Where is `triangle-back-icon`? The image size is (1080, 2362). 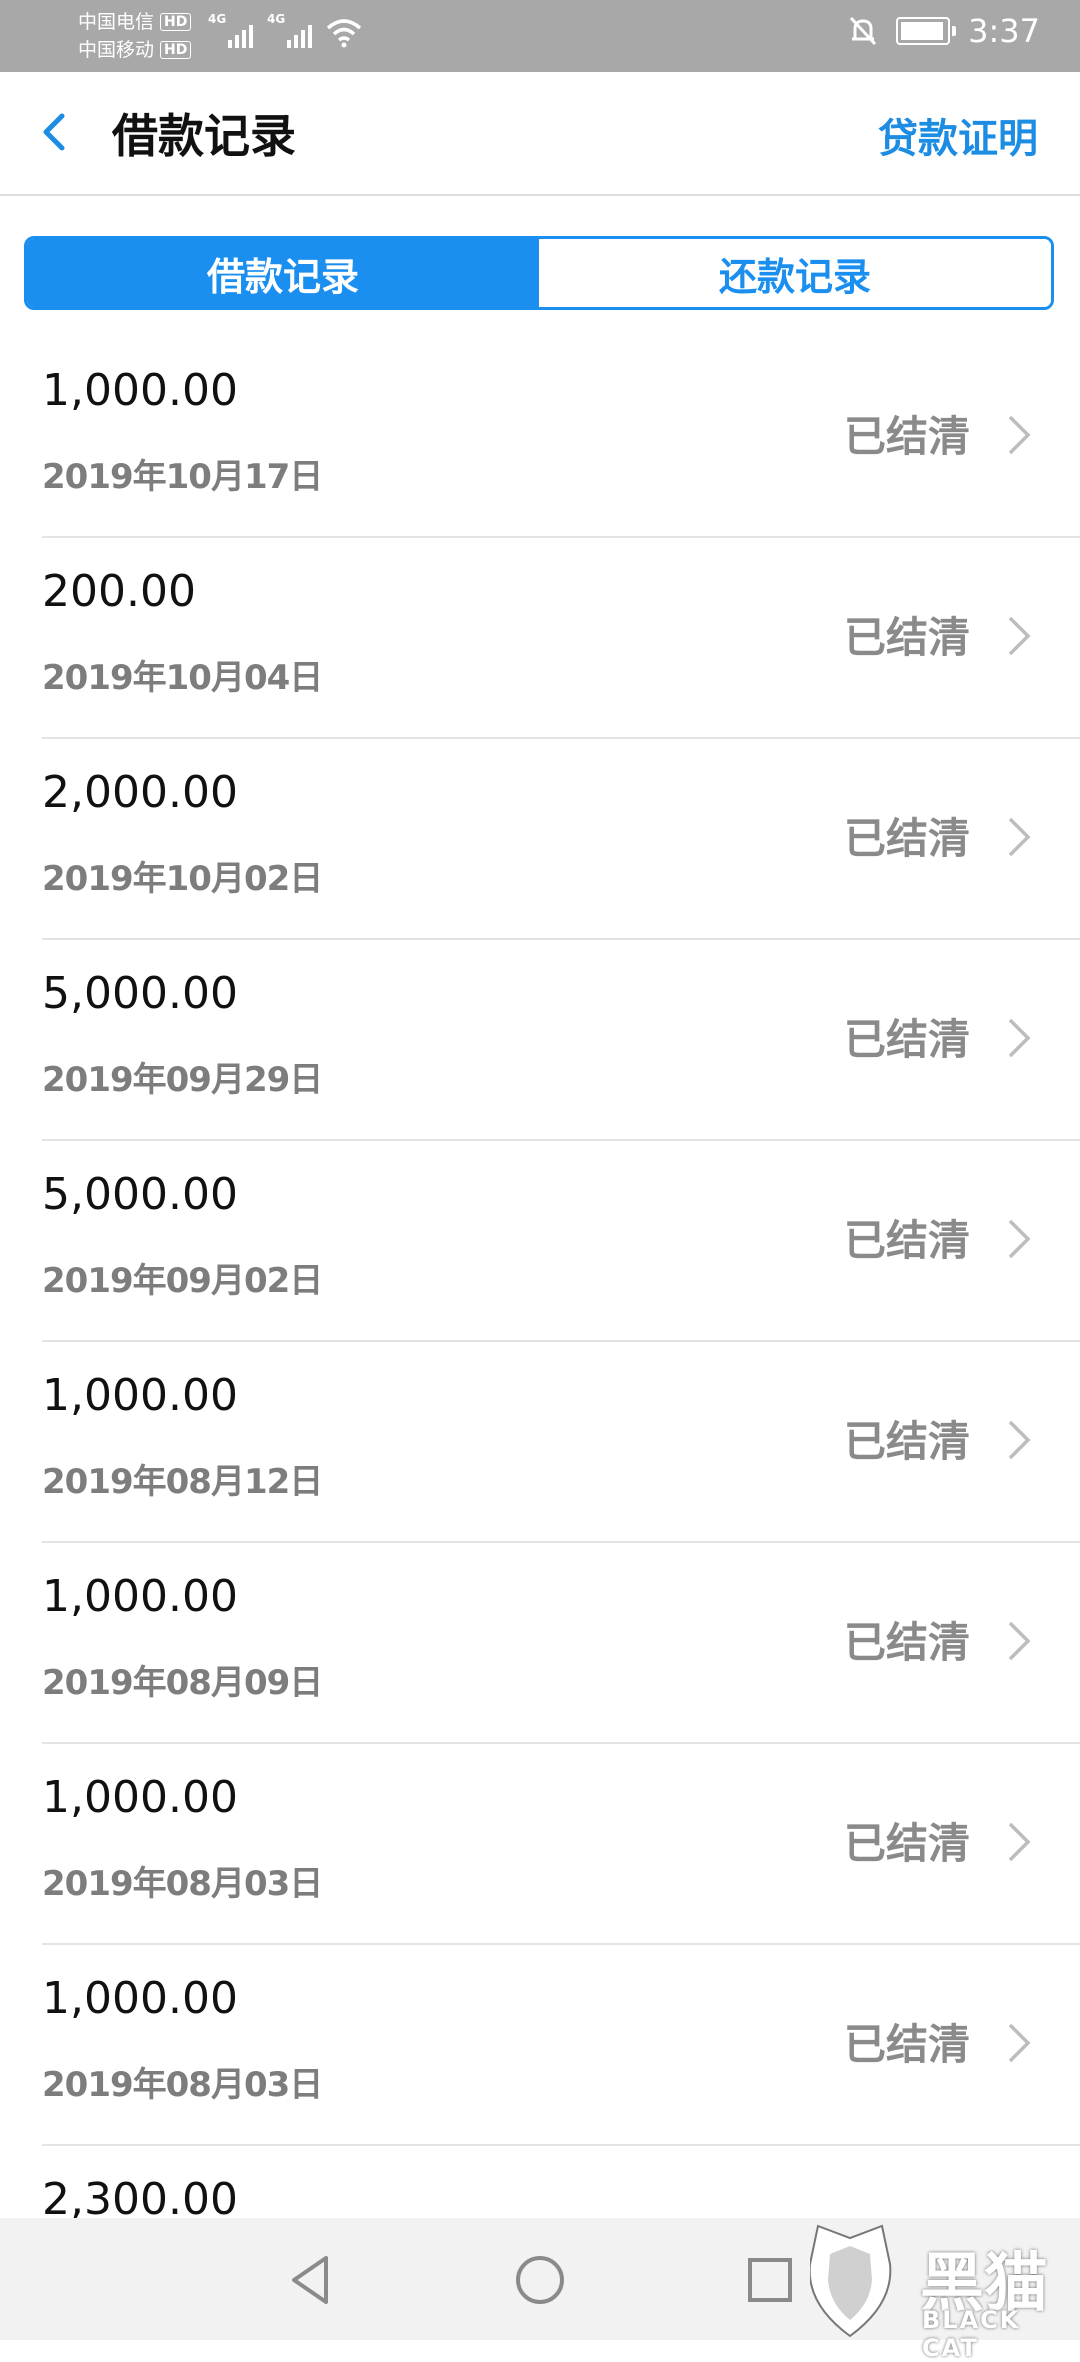
triangle-back-icon is located at coordinates (310, 2280).